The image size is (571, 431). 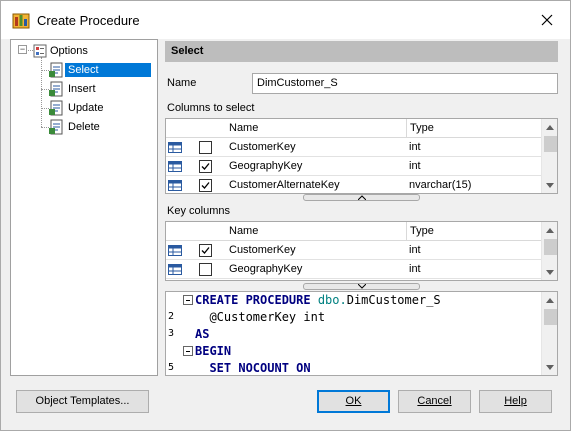 I want to click on collapse-expander: −, so click(x=22, y=49).